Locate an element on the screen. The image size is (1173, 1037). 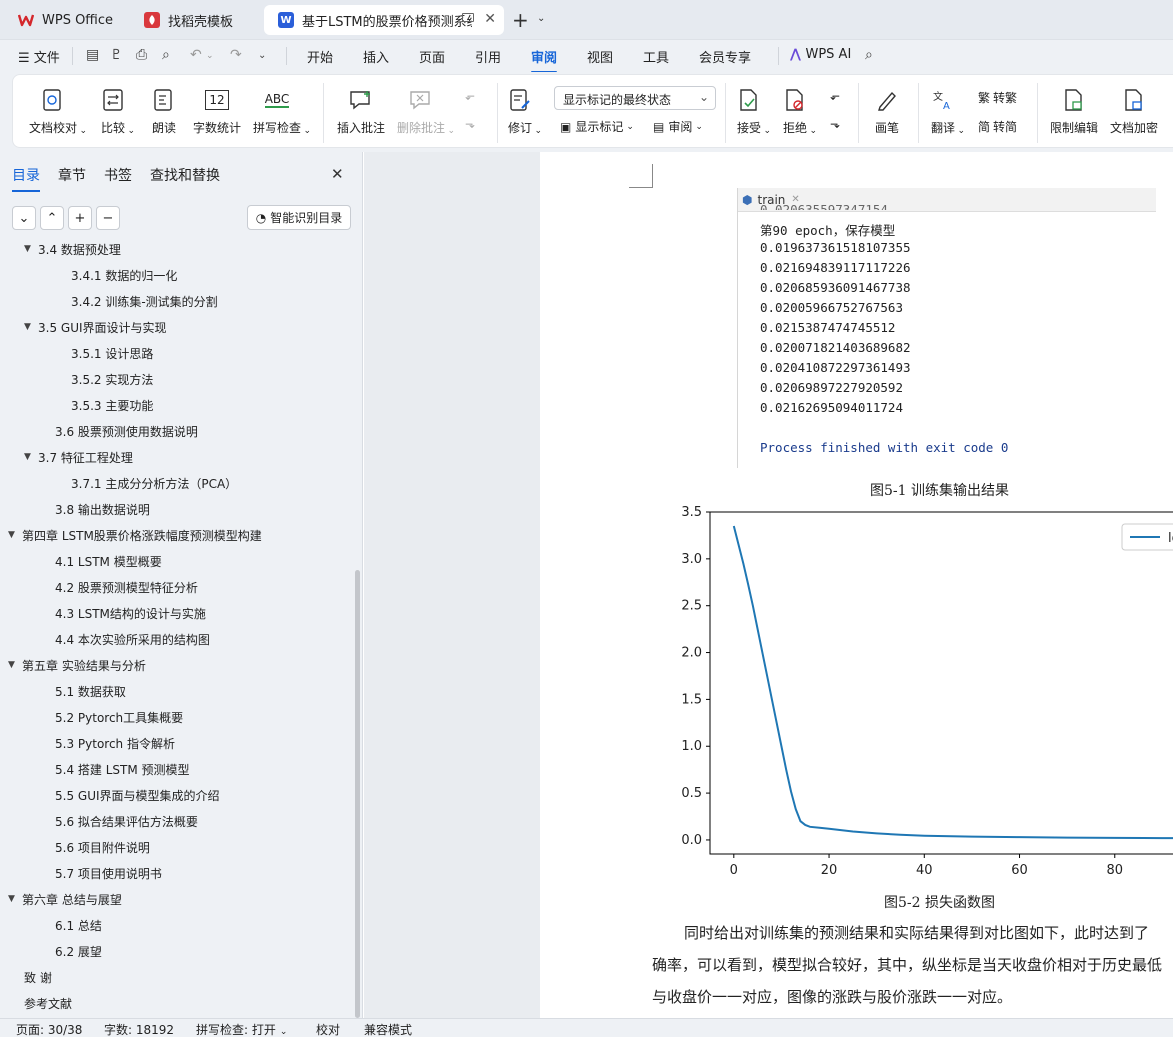
delete-comment-button: 删除批注 ⌄ is located at coordinates (426, 111).